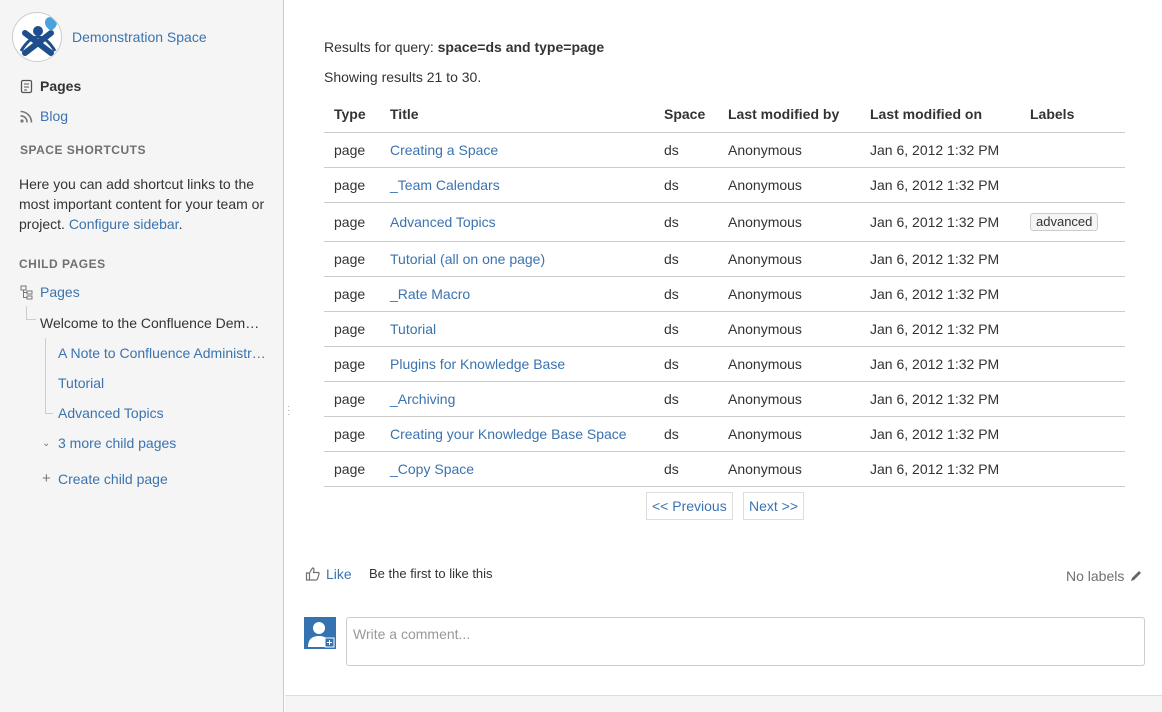  Describe the element at coordinates (46, 443) in the screenshot. I see `chevron-down-icon: ⌄` at that location.